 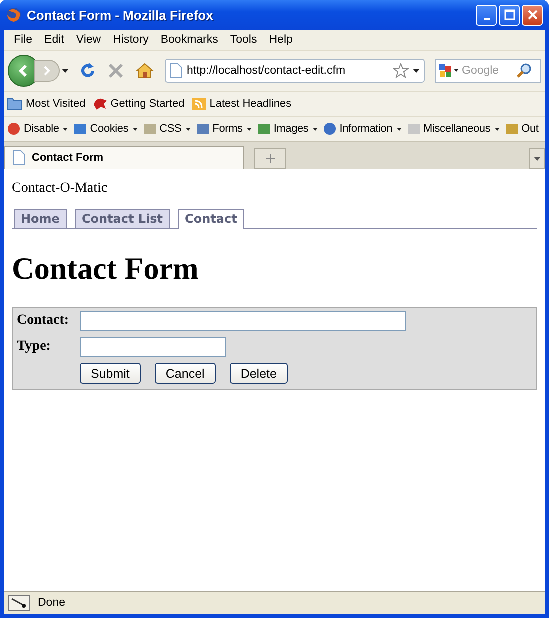 I want to click on nav-tab: Contact, so click(x=211, y=219).